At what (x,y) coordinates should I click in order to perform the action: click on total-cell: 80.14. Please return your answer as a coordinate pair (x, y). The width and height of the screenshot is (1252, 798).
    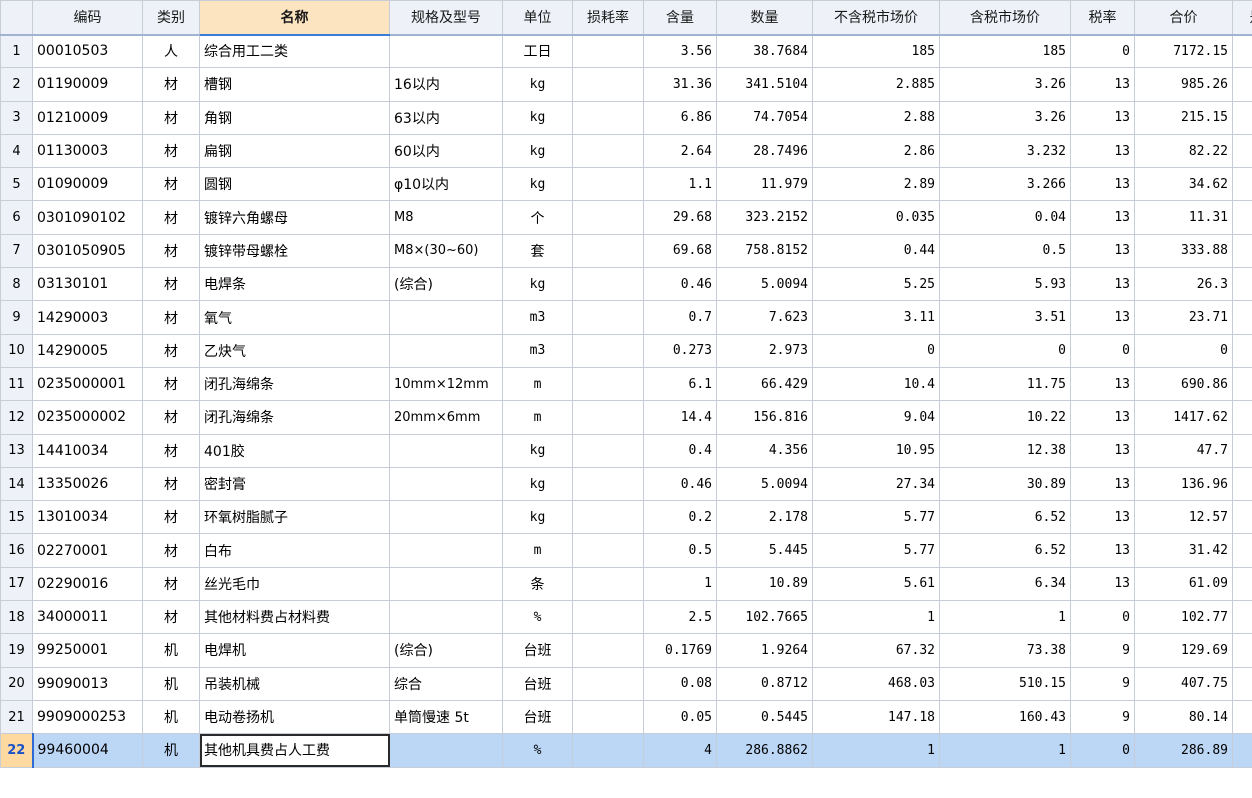
    Looking at the image, I should click on (1183, 717).